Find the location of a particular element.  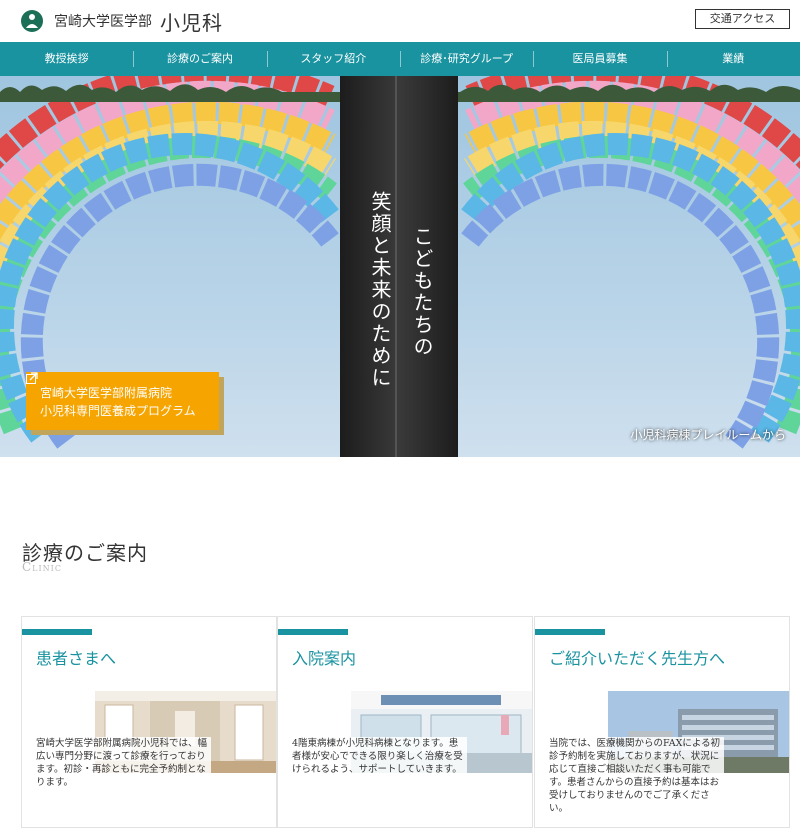

center-pillar is located at coordinates (399, 266).